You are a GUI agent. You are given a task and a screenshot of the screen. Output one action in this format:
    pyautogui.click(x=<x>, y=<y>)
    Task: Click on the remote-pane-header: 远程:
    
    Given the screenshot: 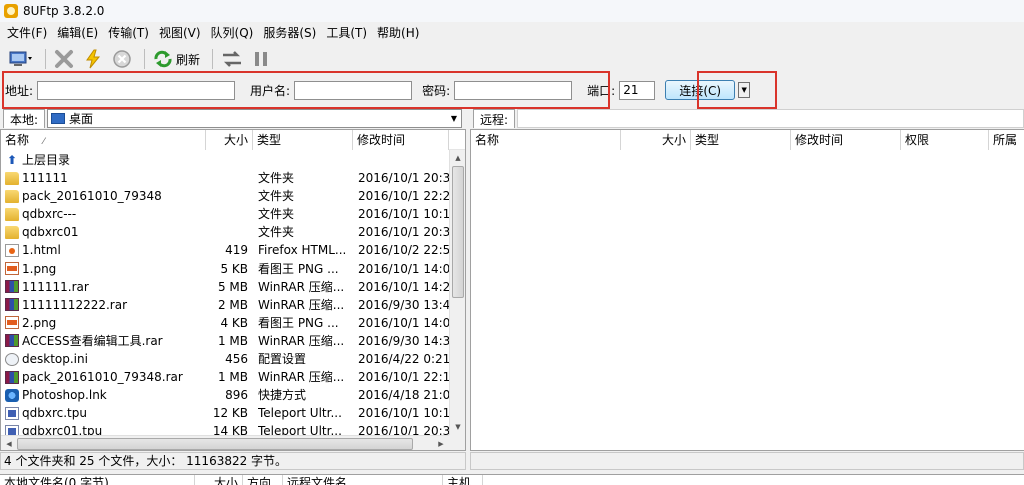 What is the action you would take?
    pyautogui.click(x=747, y=118)
    